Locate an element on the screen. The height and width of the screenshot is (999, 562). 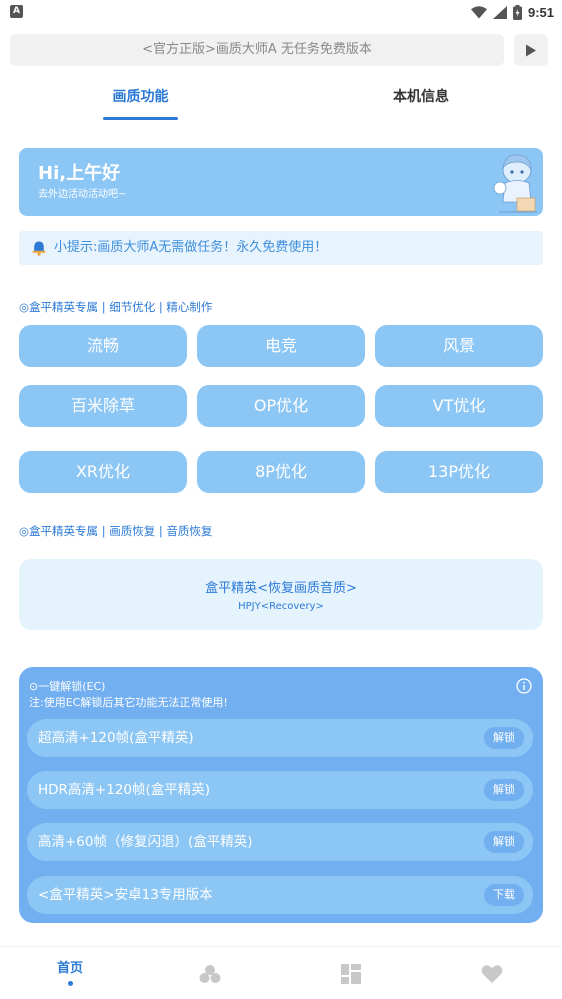
unlock-row-label: HDR高清+120帧(盒平精英) is located at coordinates (124, 790).